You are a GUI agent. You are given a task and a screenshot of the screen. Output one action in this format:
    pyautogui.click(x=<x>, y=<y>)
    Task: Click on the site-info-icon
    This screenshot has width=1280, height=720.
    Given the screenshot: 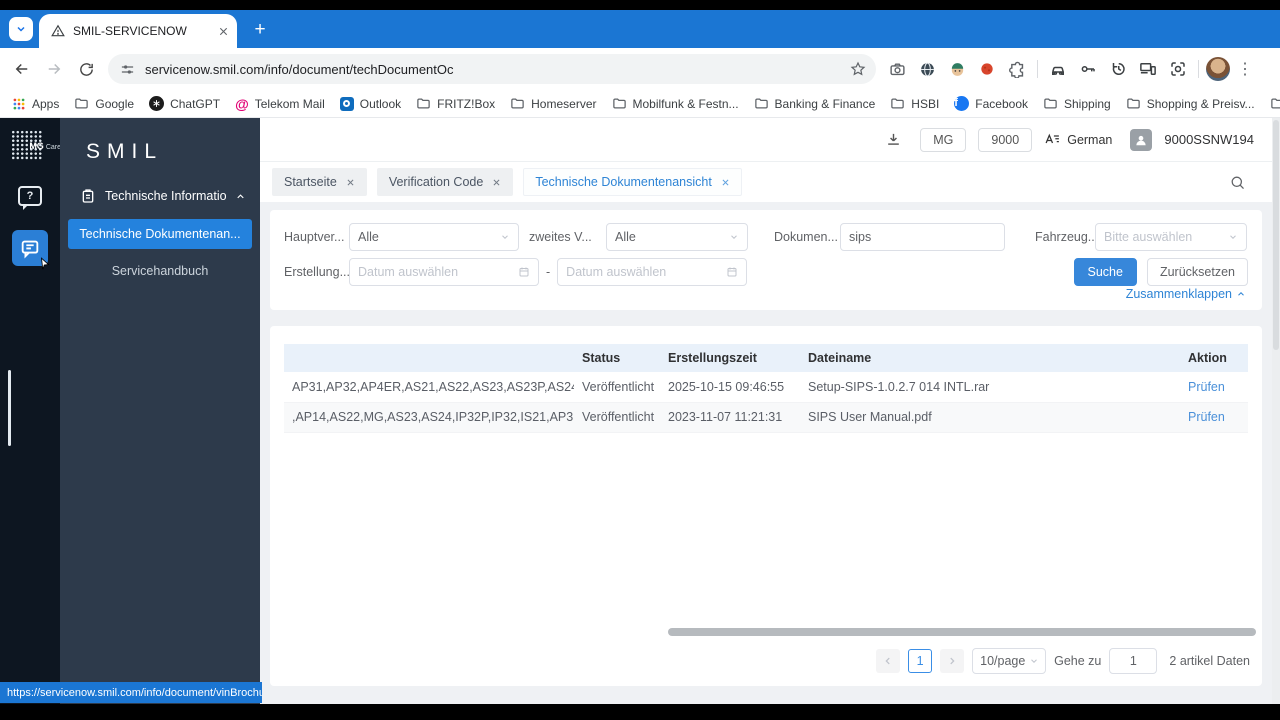 What is the action you would take?
    pyautogui.click(x=127, y=69)
    